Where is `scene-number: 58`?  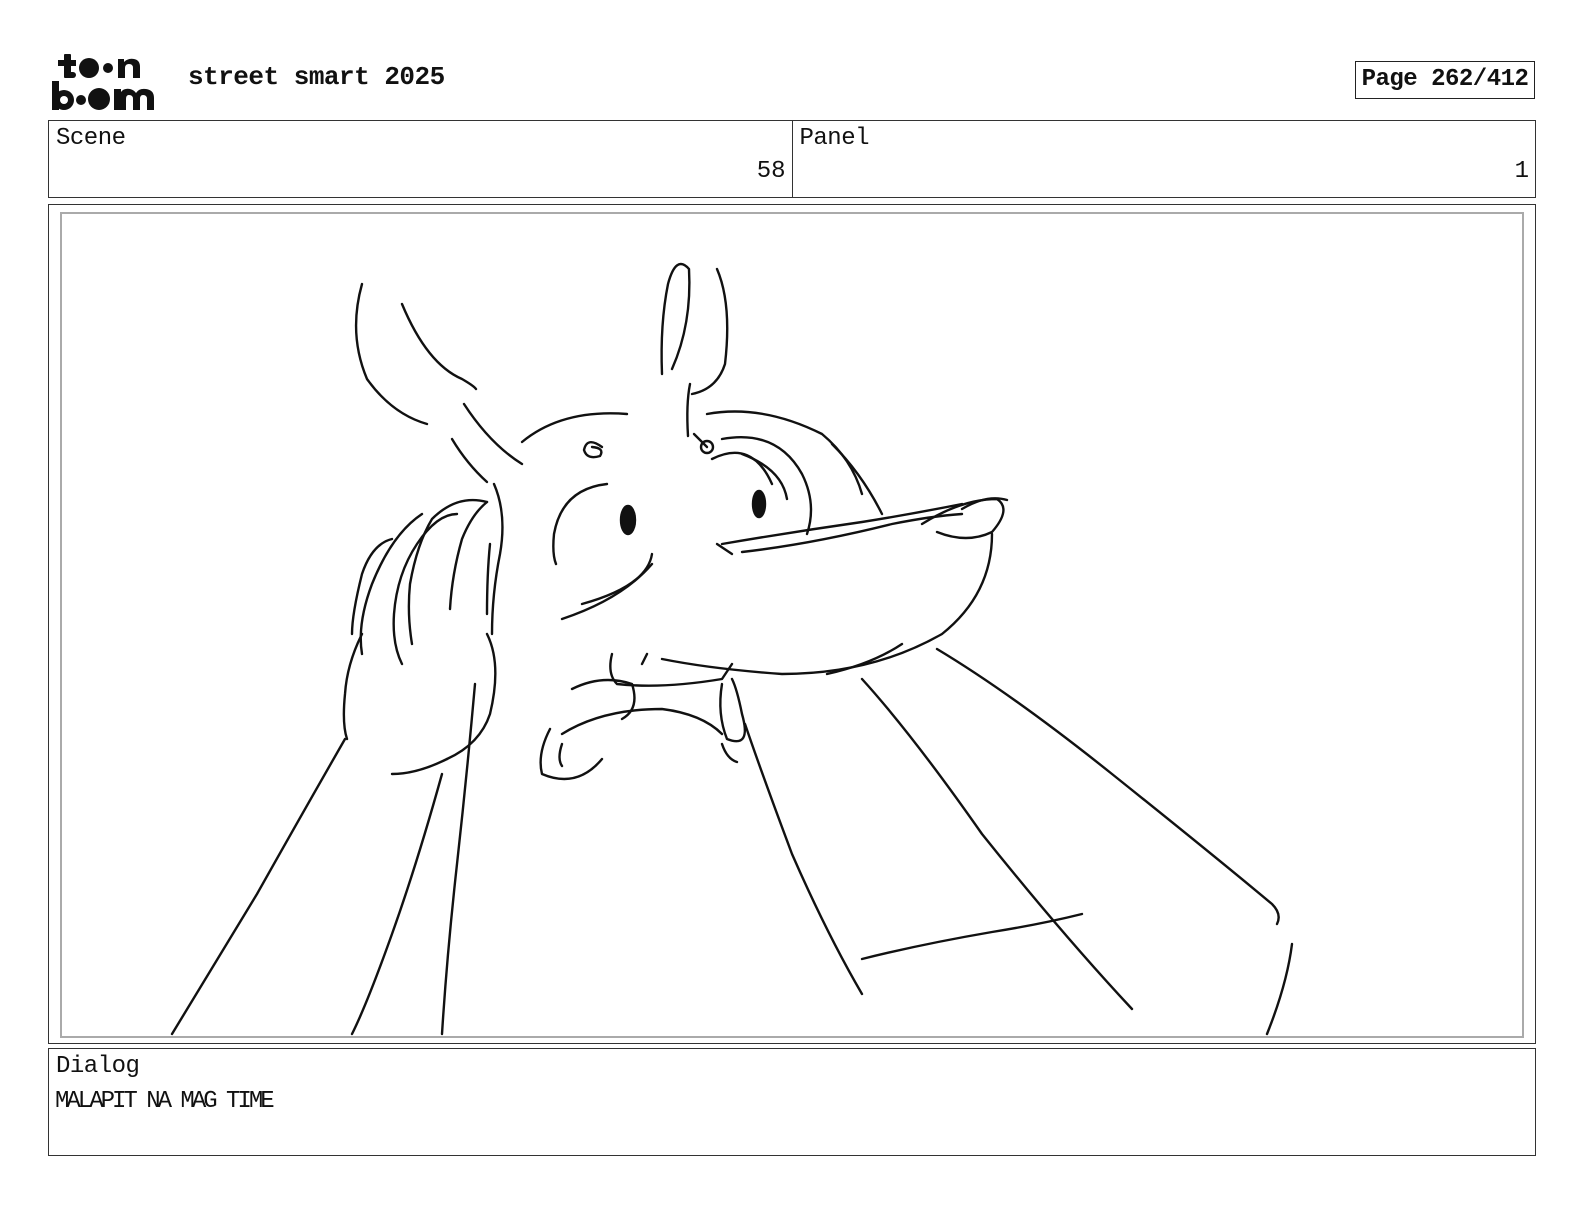
scene-number: 58 is located at coordinates (771, 171).